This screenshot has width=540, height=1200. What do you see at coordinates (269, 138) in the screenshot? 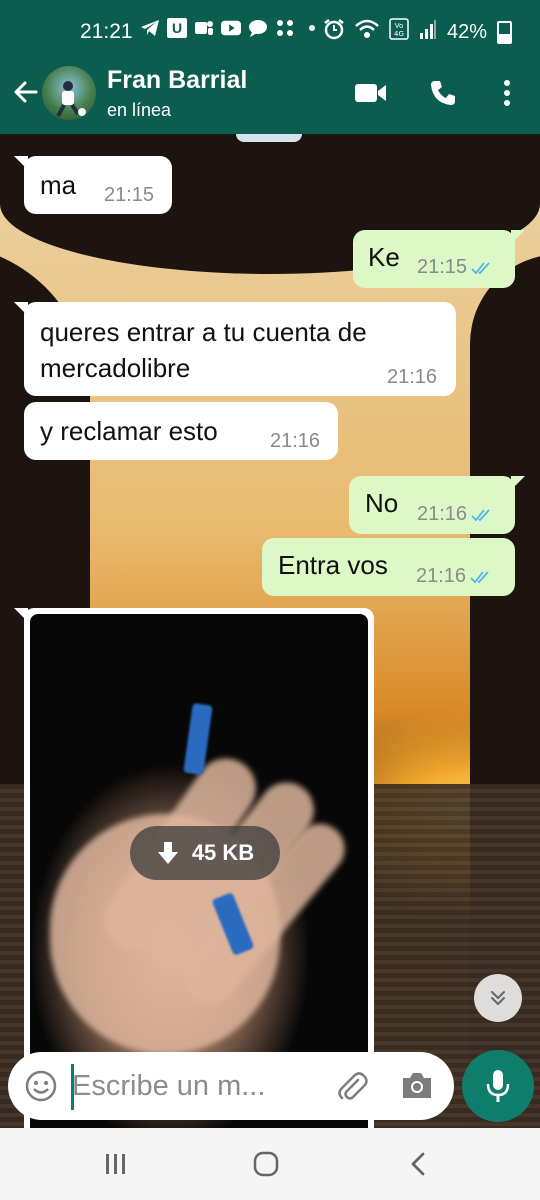
I see `date-chip` at bounding box center [269, 138].